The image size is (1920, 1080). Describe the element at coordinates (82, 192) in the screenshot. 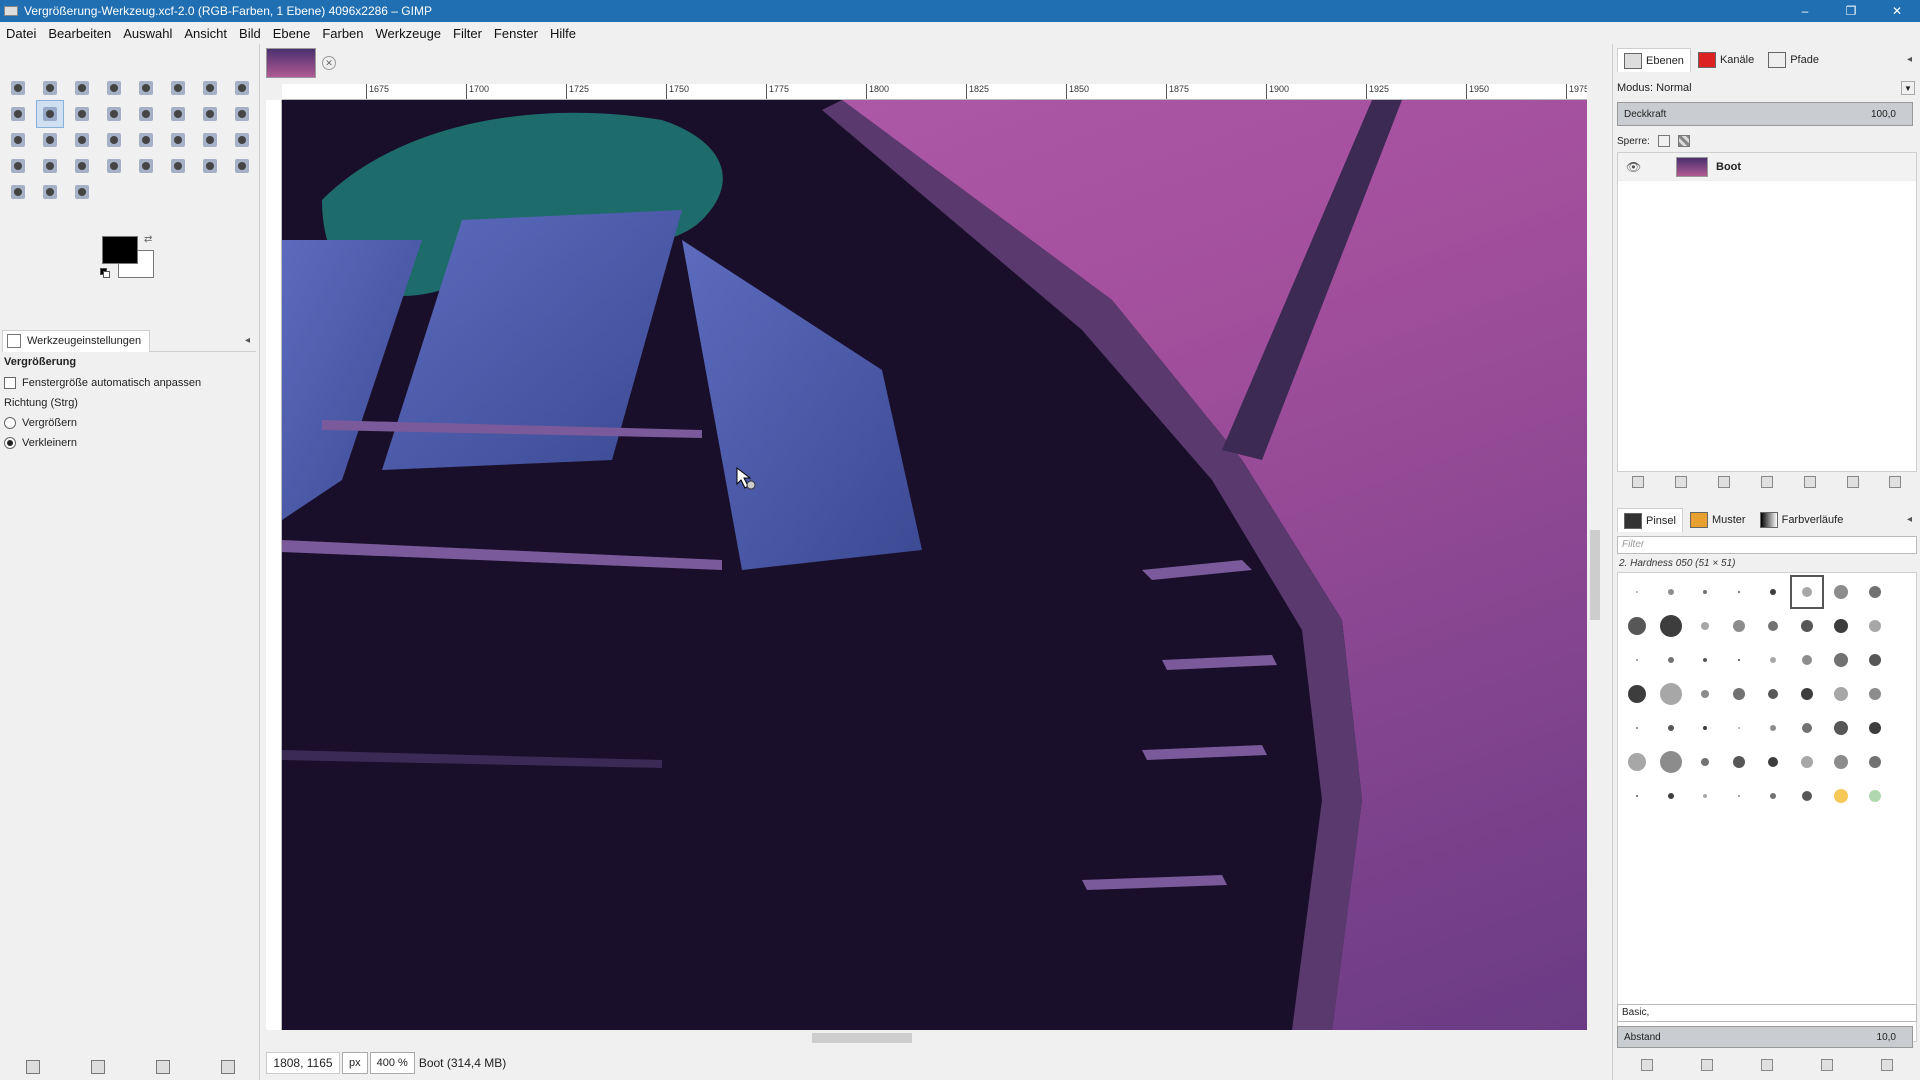

I see `dodge-burn-tool-icon` at that location.